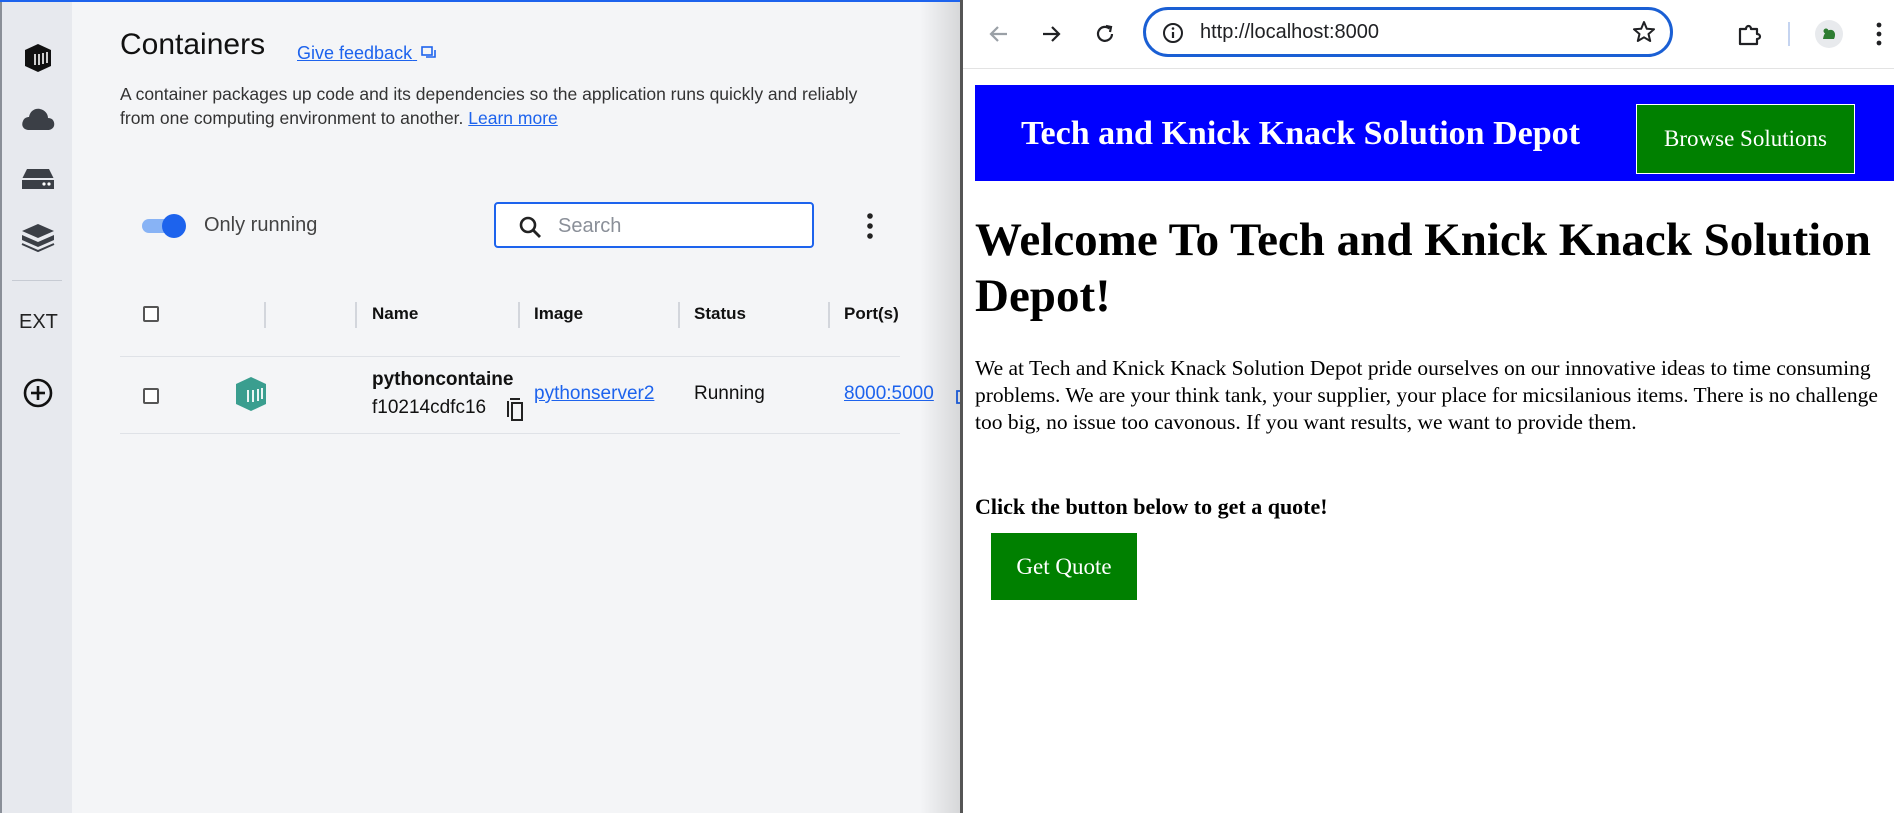 The image size is (1894, 813). What do you see at coordinates (38, 238) in the screenshot?
I see `builds-icon` at bounding box center [38, 238].